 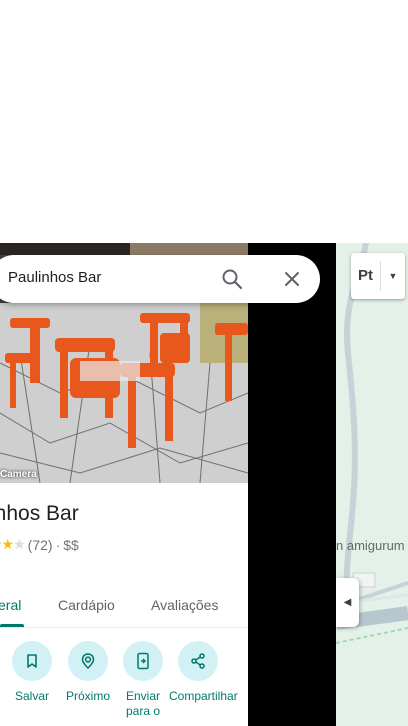 What do you see at coordinates (32, 672) in the screenshot?
I see `save-button: Salvar` at bounding box center [32, 672].